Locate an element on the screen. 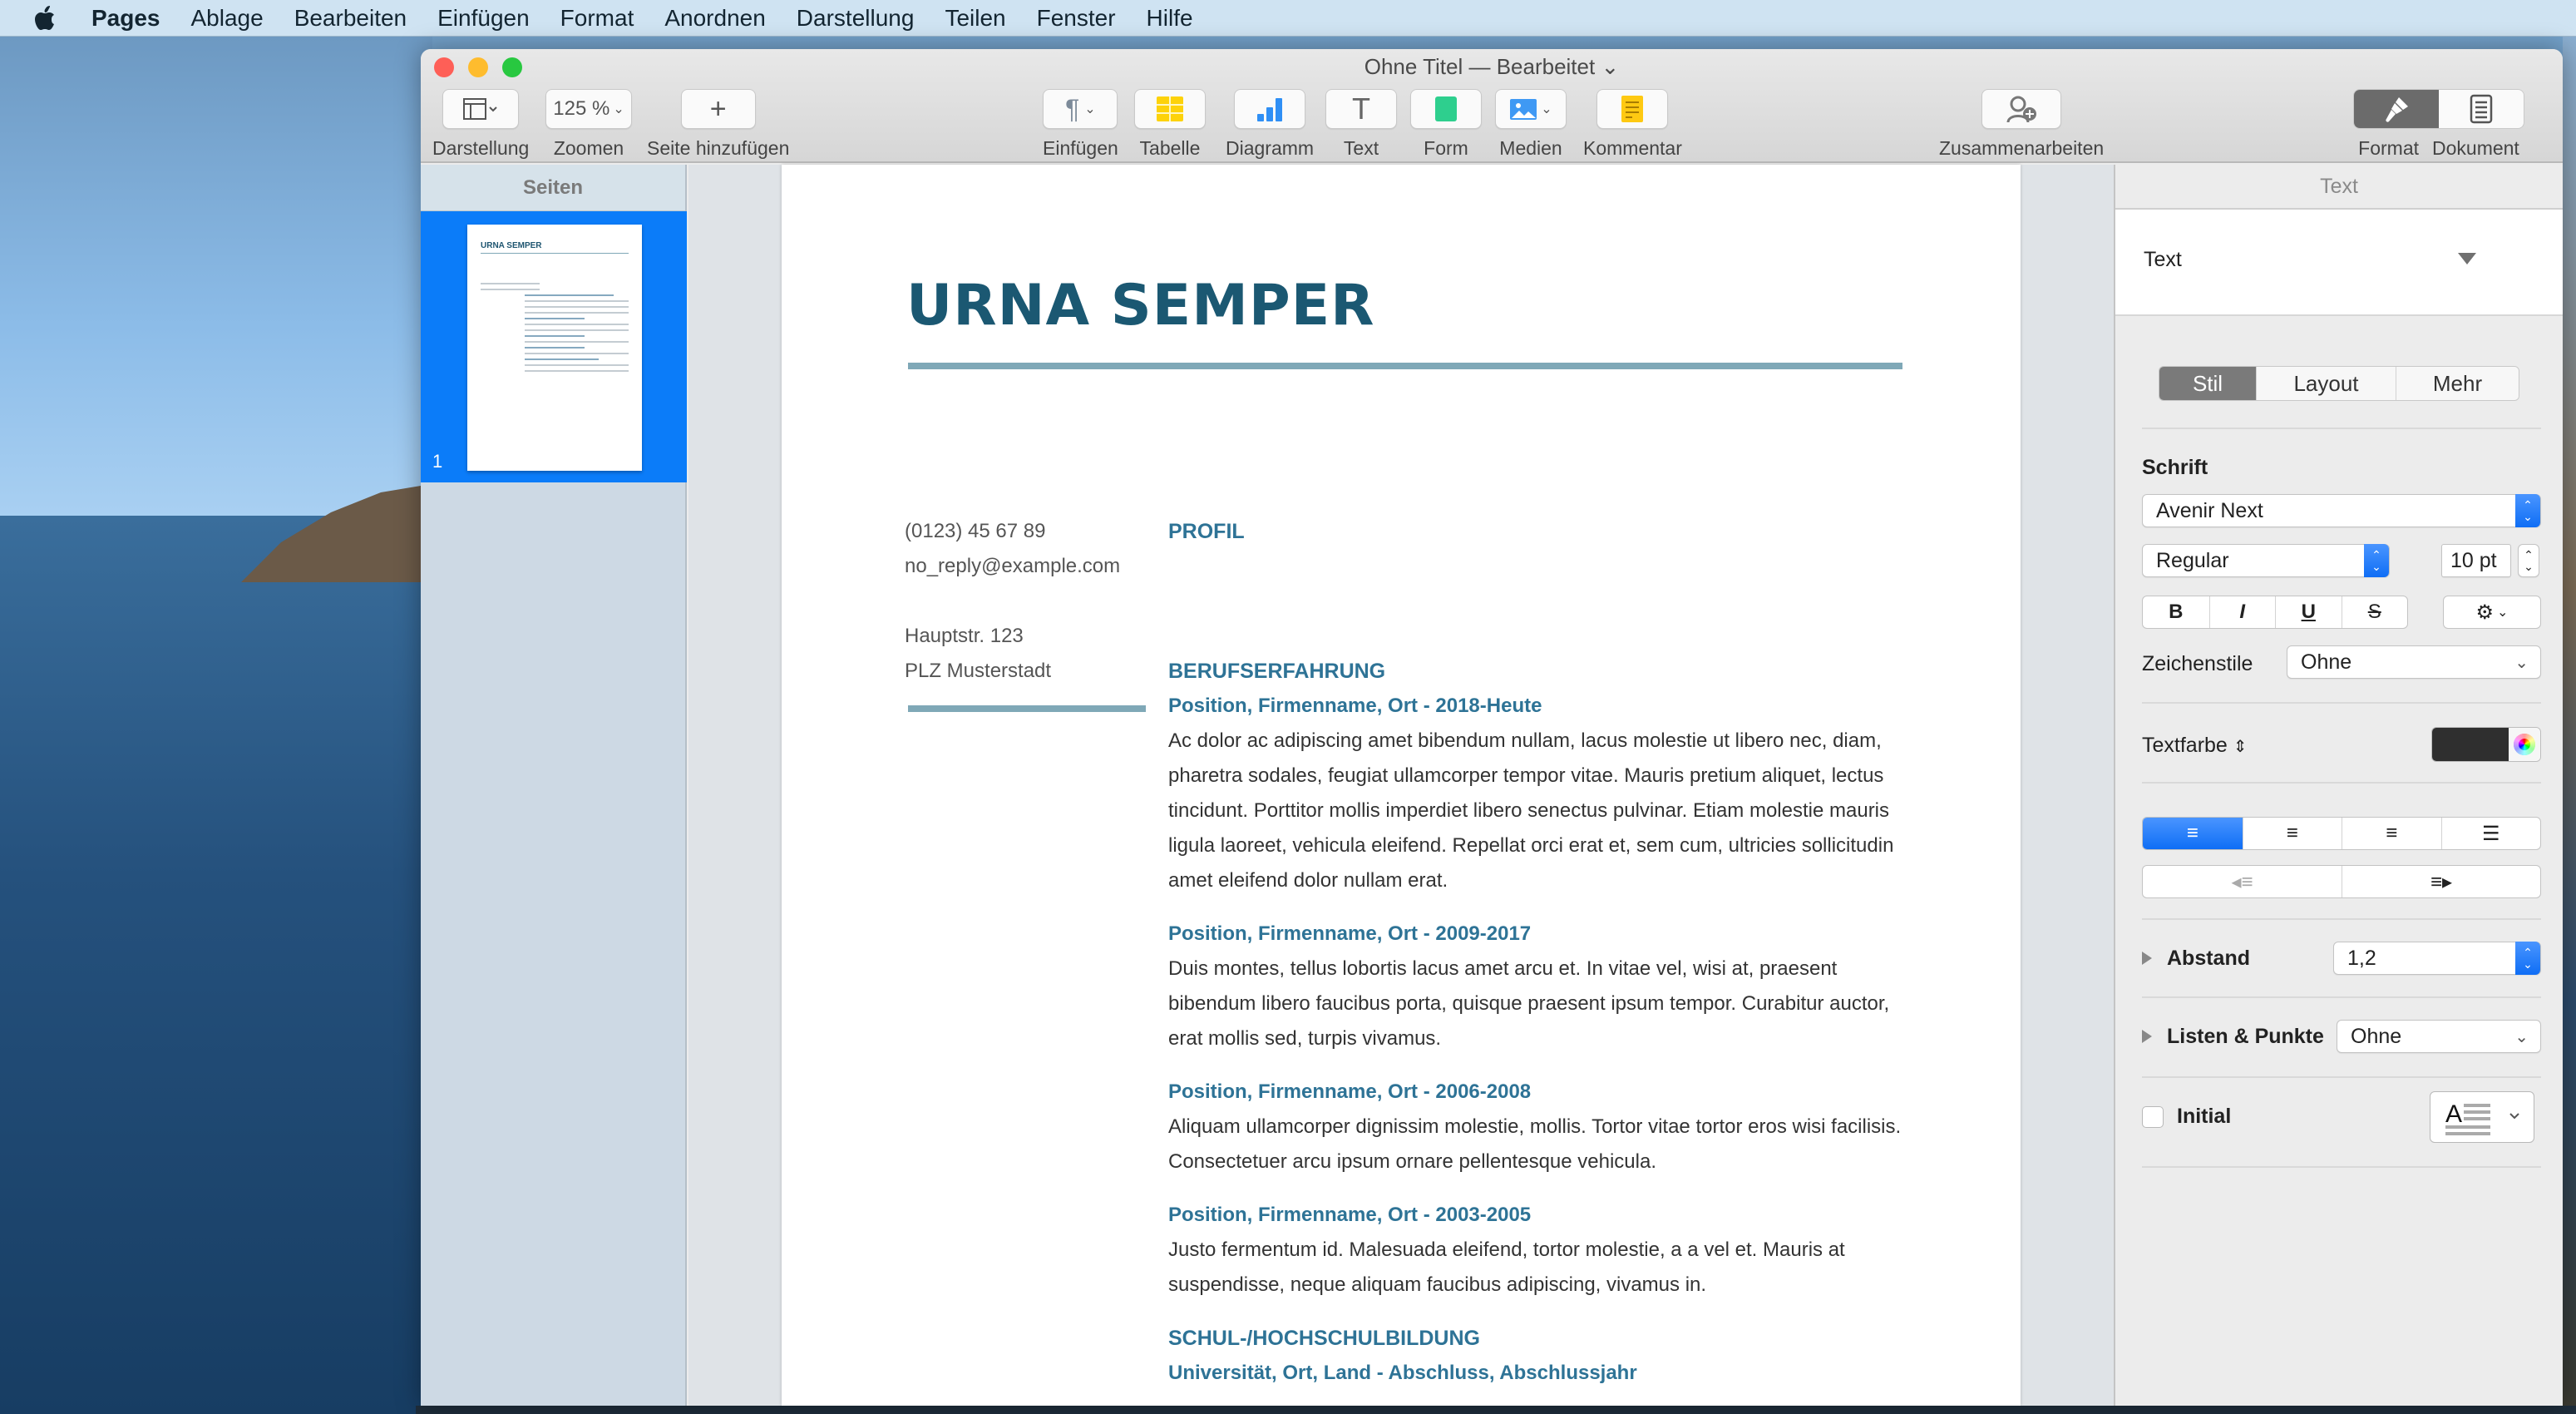 The image size is (2576, 1414). page-thumbnail-selected: URNA SEMPER 1 is located at coordinates (554, 346).